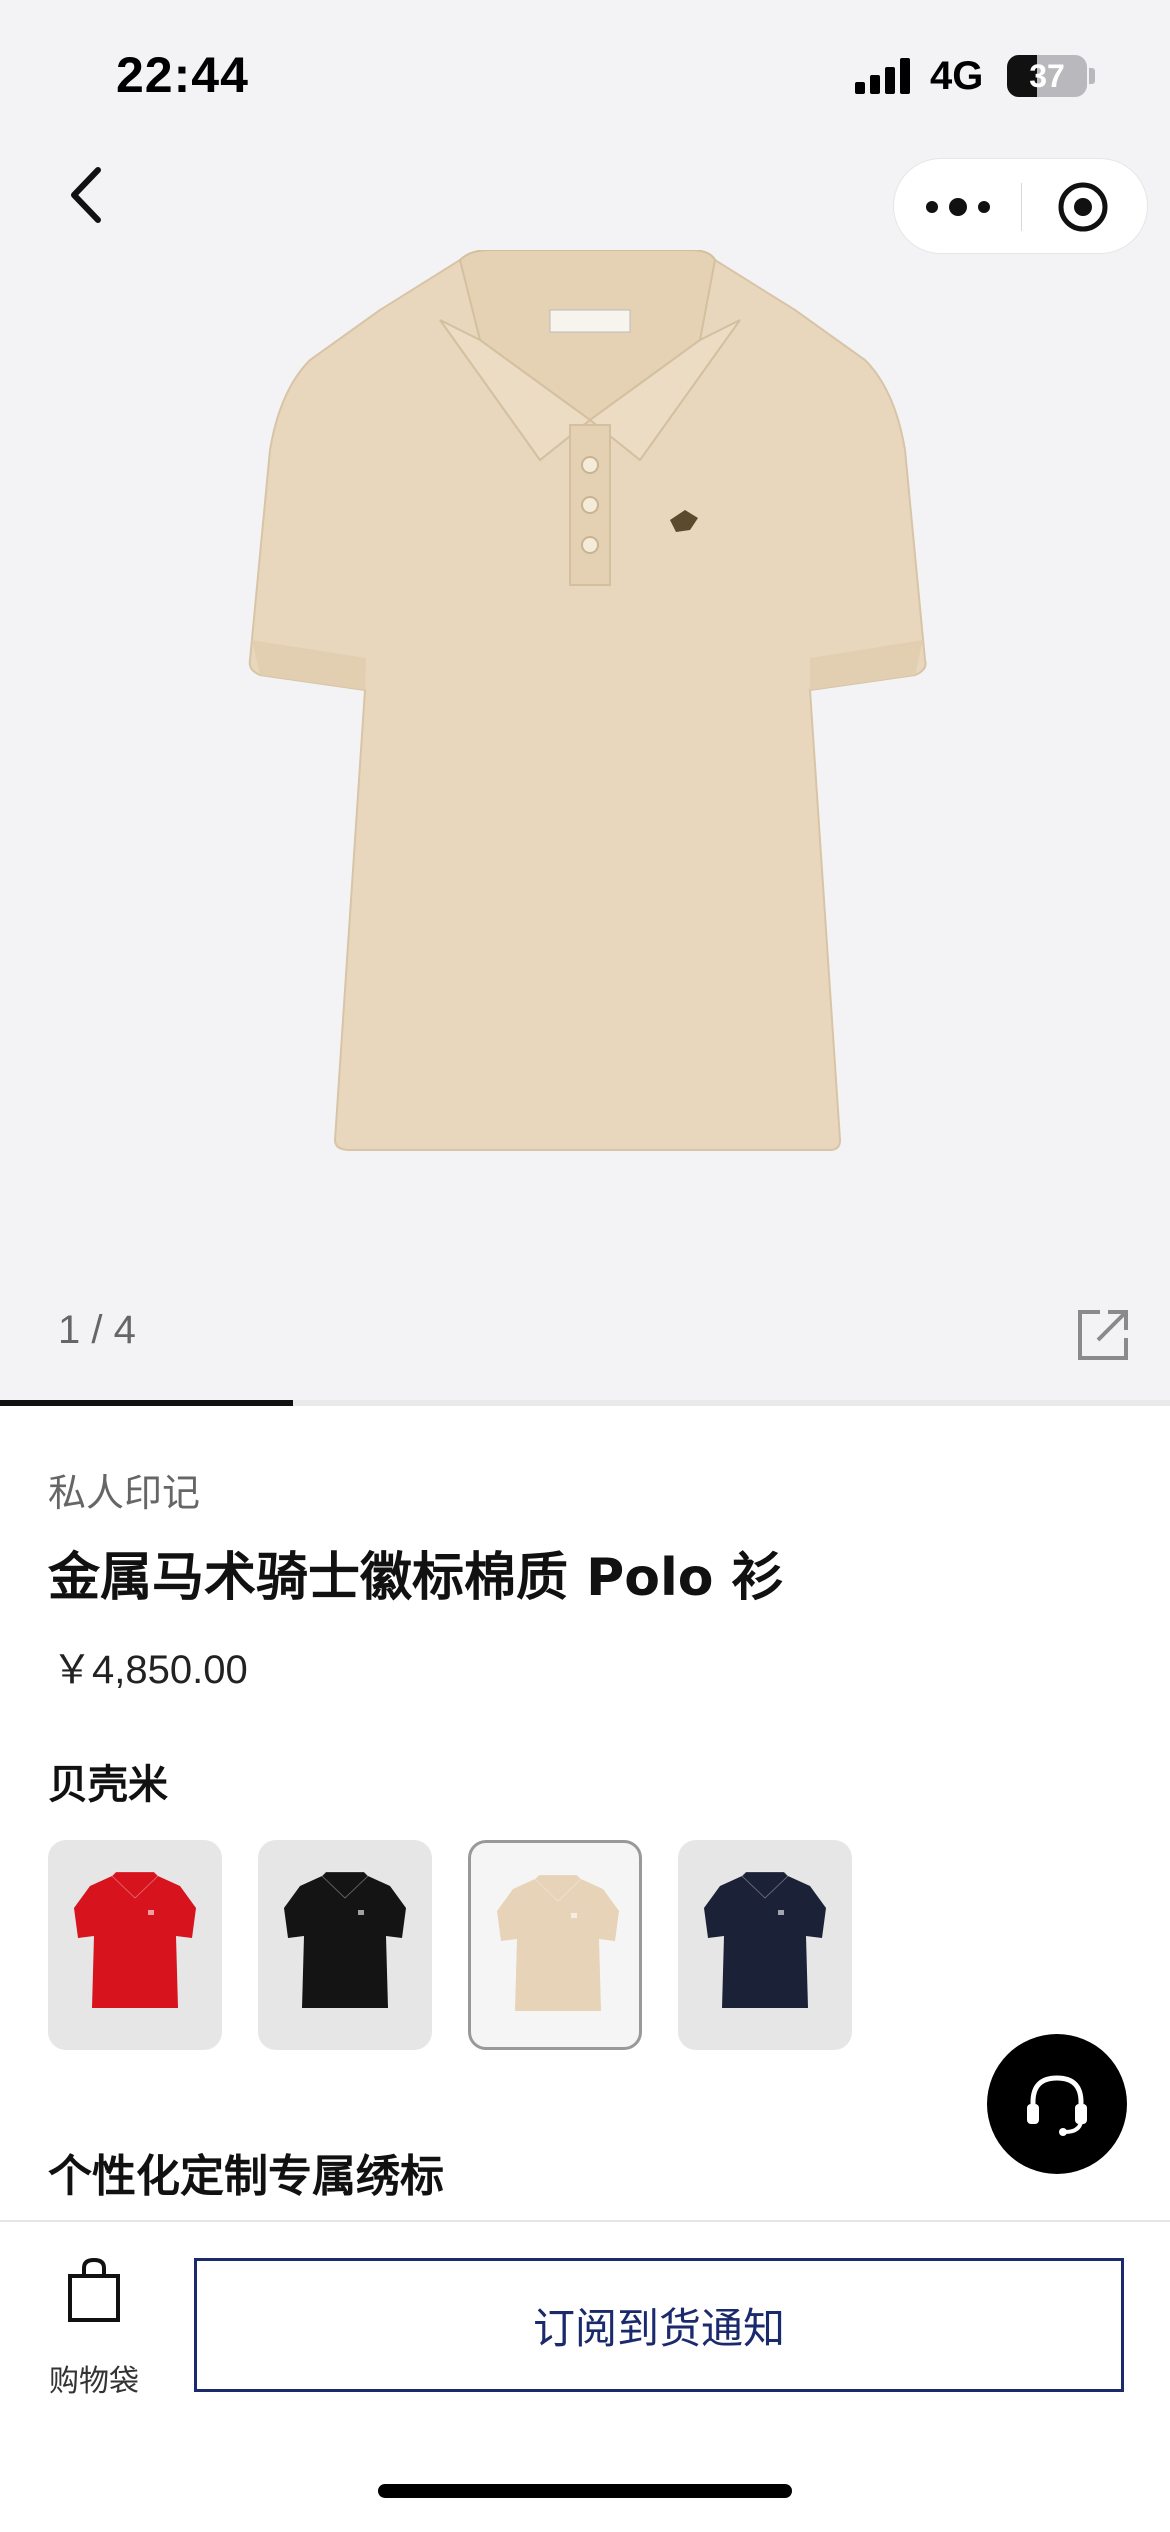 The width and height of the screenshot is (1170, 2532). I want to click on color-swatch-shell-beige, so click(555, 1945).